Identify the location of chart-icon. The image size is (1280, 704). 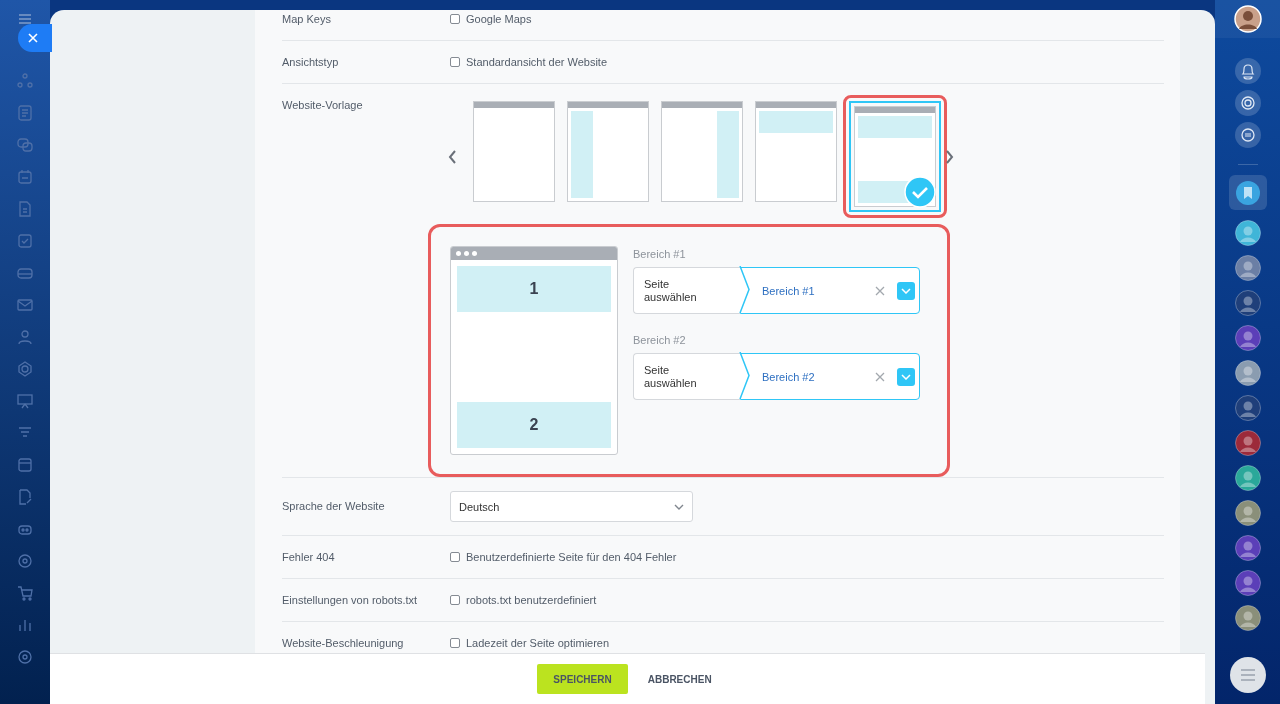
(25, 625).